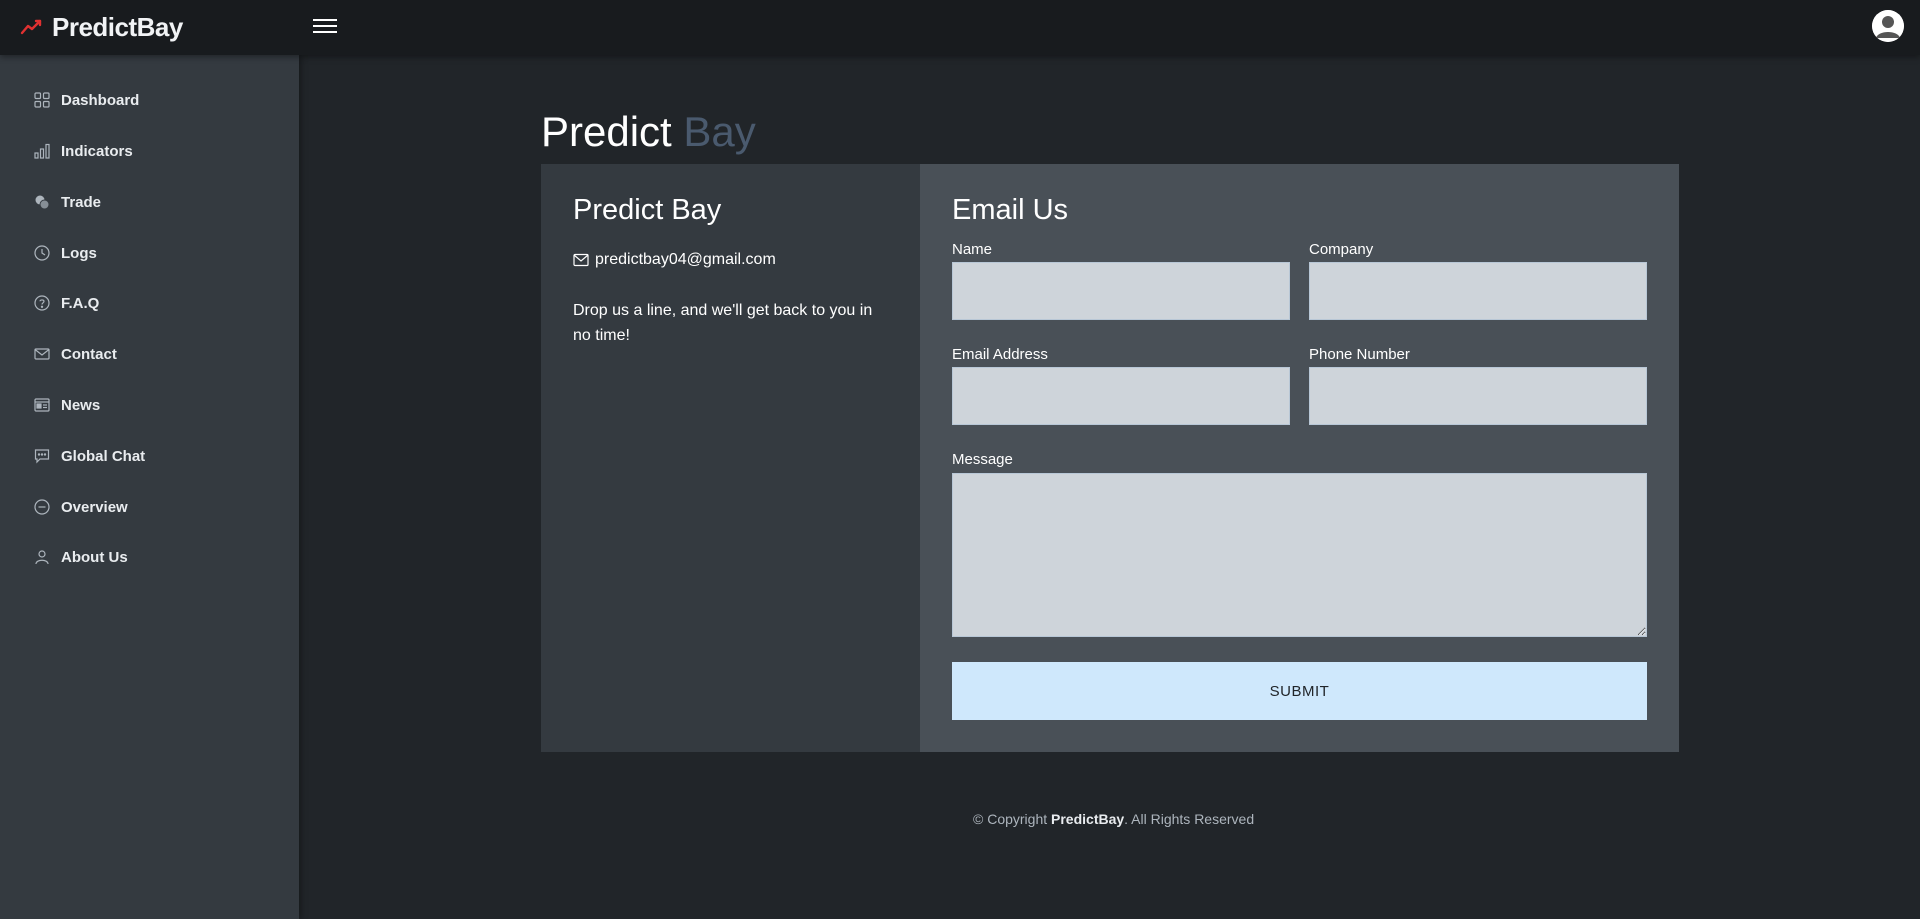  Describe the element at coordinates (647, 210) in the screenshot. I see `contact-info-title: Predict Bay` at that location.